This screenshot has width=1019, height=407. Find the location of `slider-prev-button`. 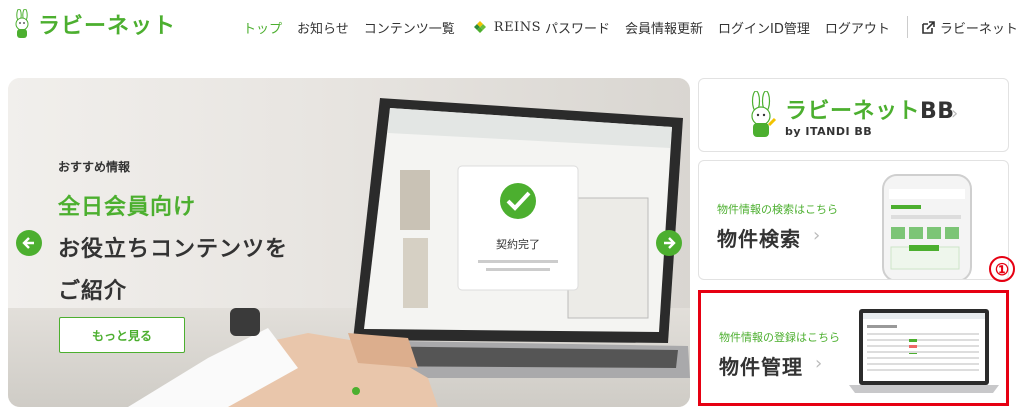

slider-prev-button is located at coordinates (29, 243).